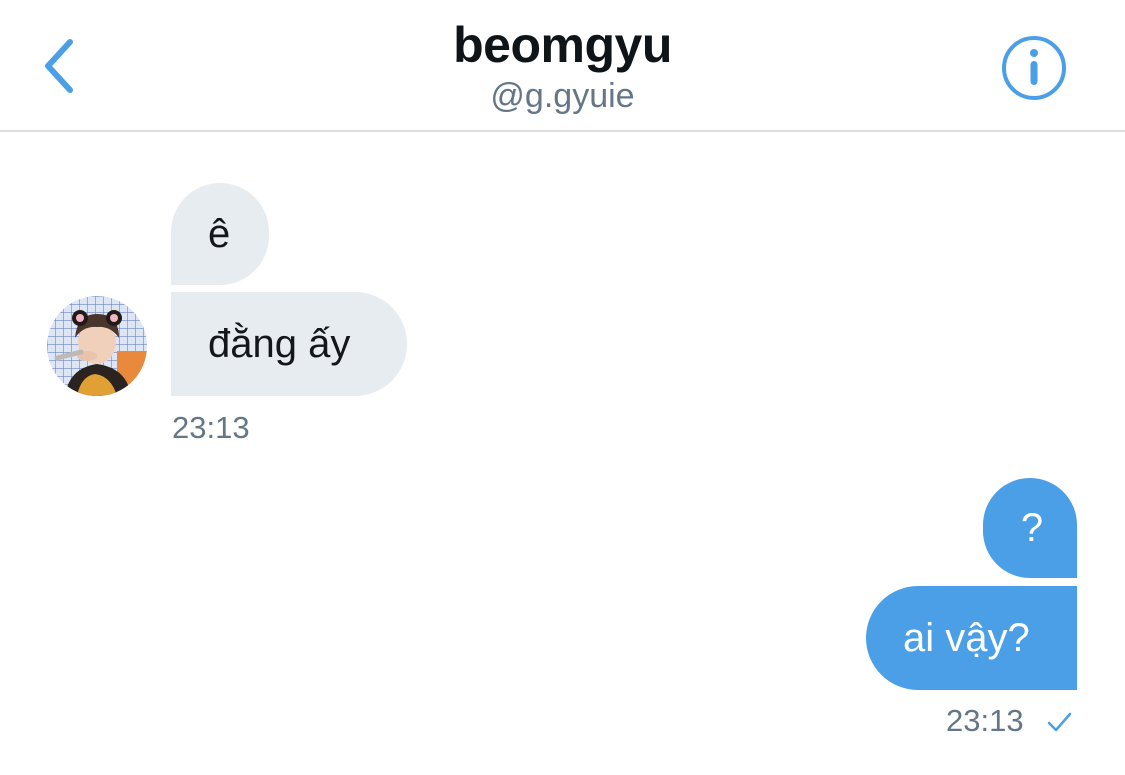 This screenshot has height=775, width=1125. I want to click on conversation-title-block: beomgyu @g.gyuie, so click(562, 65).